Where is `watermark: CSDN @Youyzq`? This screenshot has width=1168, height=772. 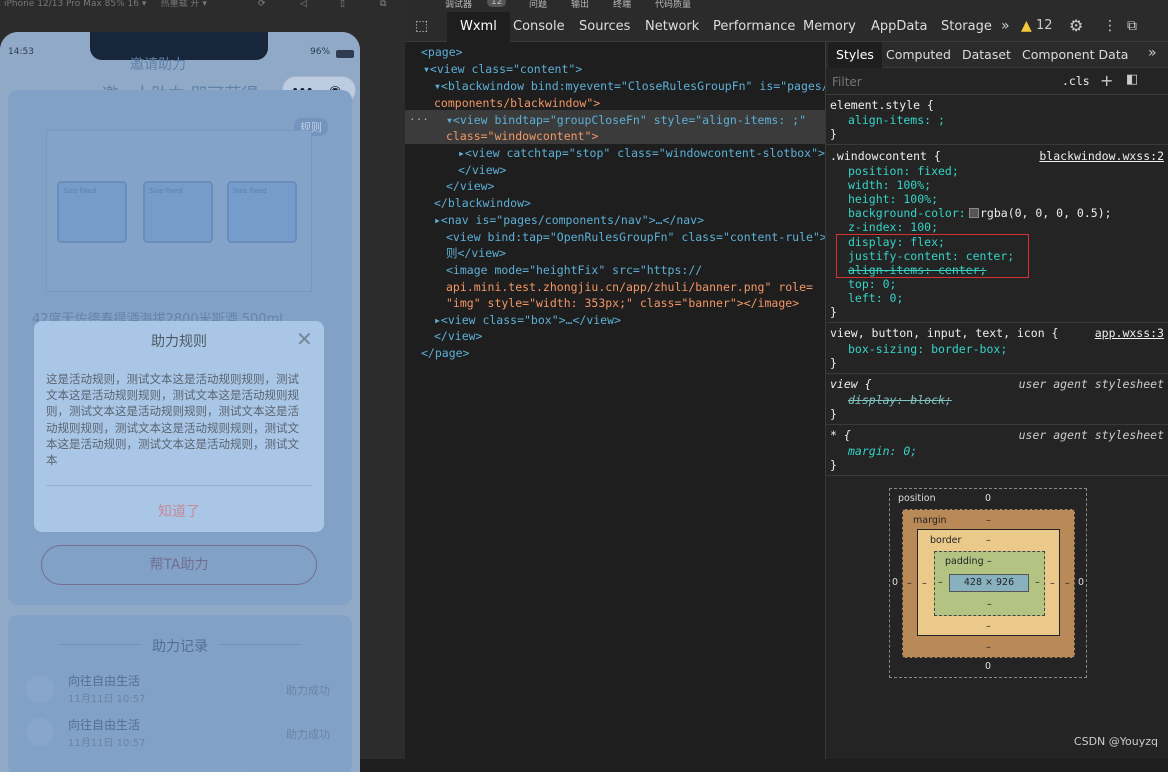 watermark: CSDN @Youyzq is located at coordinates (1115, 741).